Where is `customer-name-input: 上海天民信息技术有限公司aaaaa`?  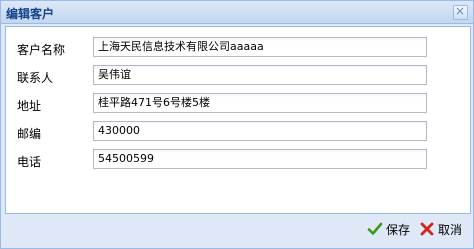 customer-name-input: 上海天民信息技术有限公司aaaaa is located at coordinates (260, 47).